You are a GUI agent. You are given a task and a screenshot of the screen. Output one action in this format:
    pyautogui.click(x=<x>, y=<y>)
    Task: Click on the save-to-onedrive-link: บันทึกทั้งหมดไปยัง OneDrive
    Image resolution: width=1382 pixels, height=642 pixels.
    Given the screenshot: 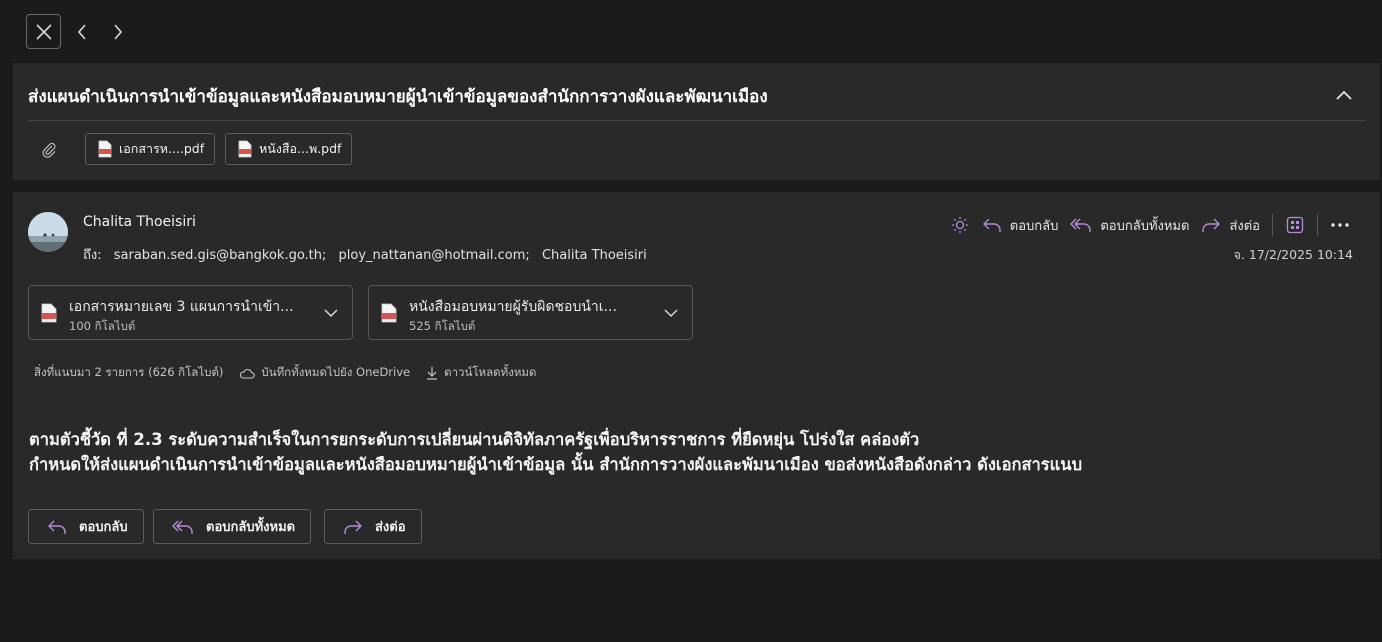 What is the action you would take?
    pyautogui.click(x=324, y=373)
    